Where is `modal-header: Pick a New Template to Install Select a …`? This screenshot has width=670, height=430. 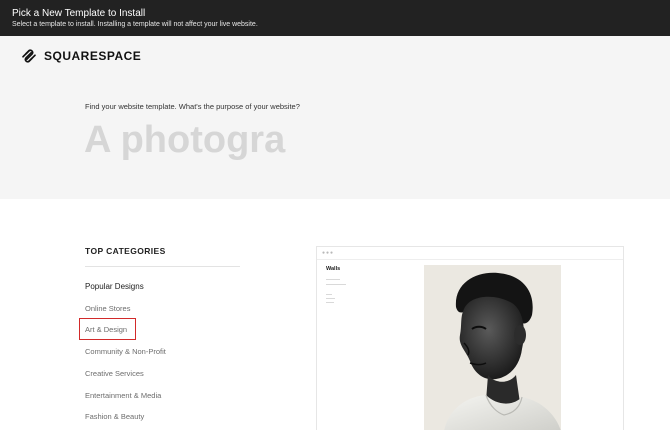 modal-header: Pick a New Template to Install Select a … is located at coordinates (335, 18).